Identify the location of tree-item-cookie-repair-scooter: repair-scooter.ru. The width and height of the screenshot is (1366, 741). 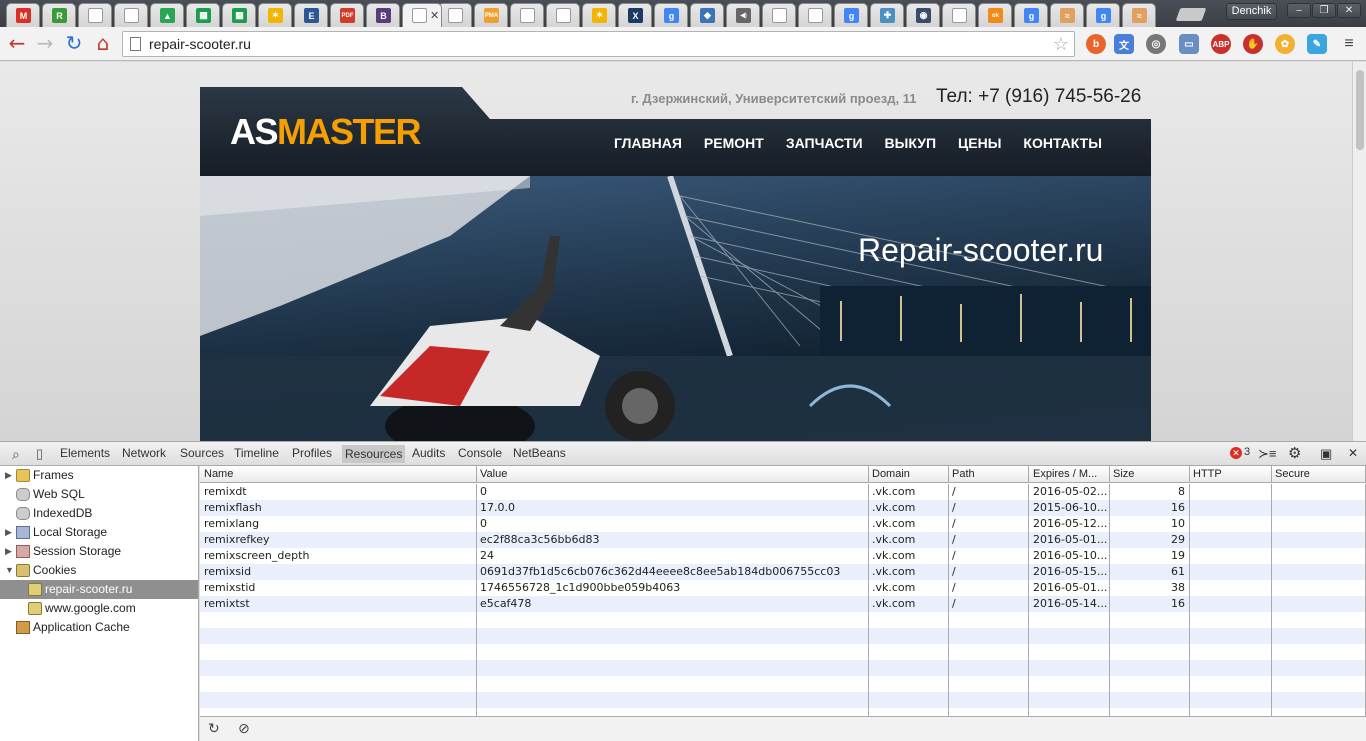
(99, 589).